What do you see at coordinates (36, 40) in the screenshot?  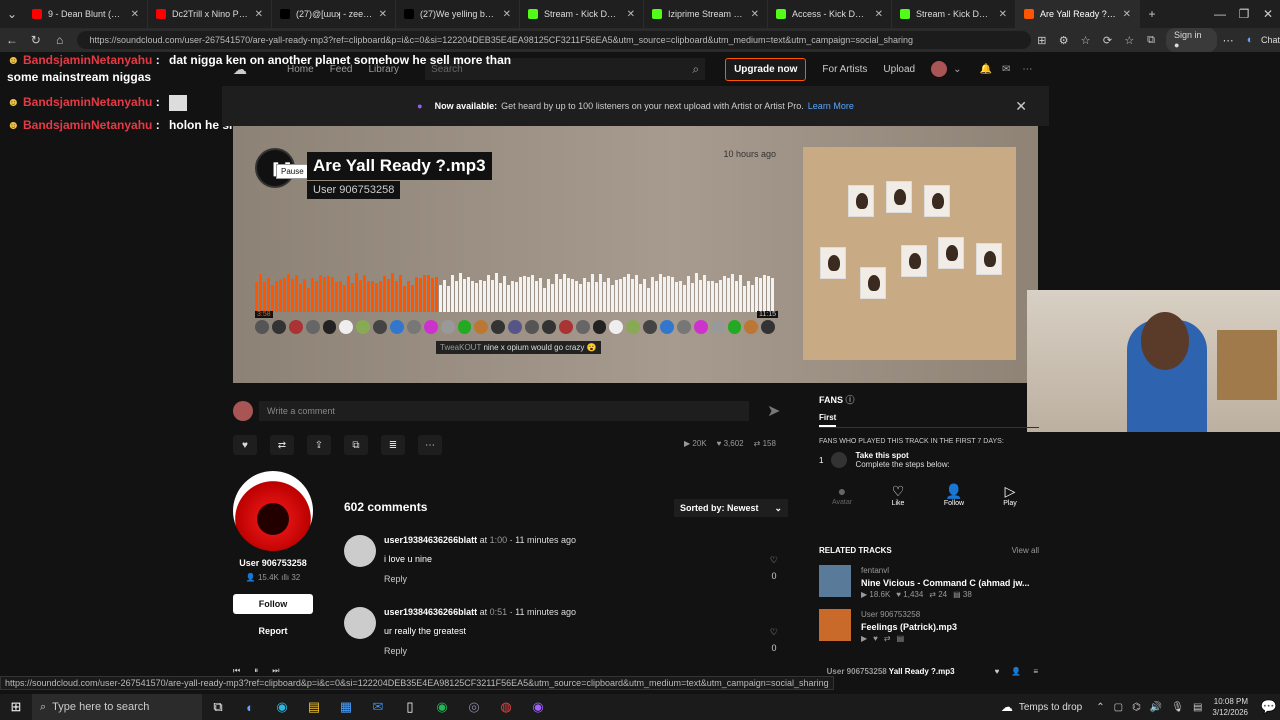 I see `reload-icon: ↻` at bounding box center [36, 40].